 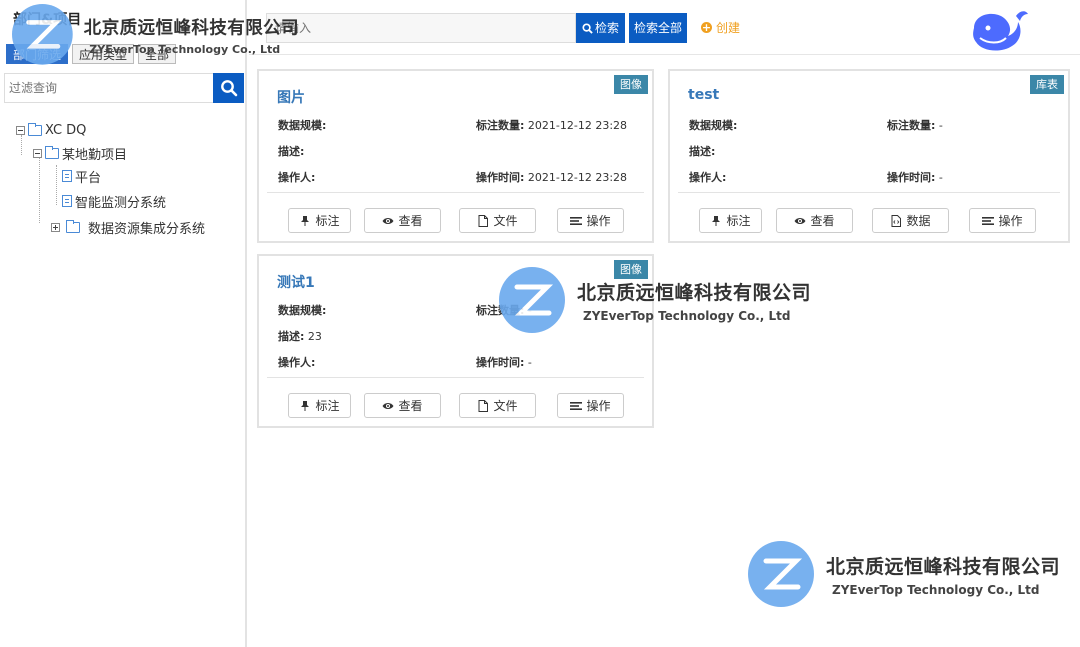 What do you see at coordinates (631, 84) in the screenshot?
I see `type-badge: 图像` at bounding box center [631, 84].